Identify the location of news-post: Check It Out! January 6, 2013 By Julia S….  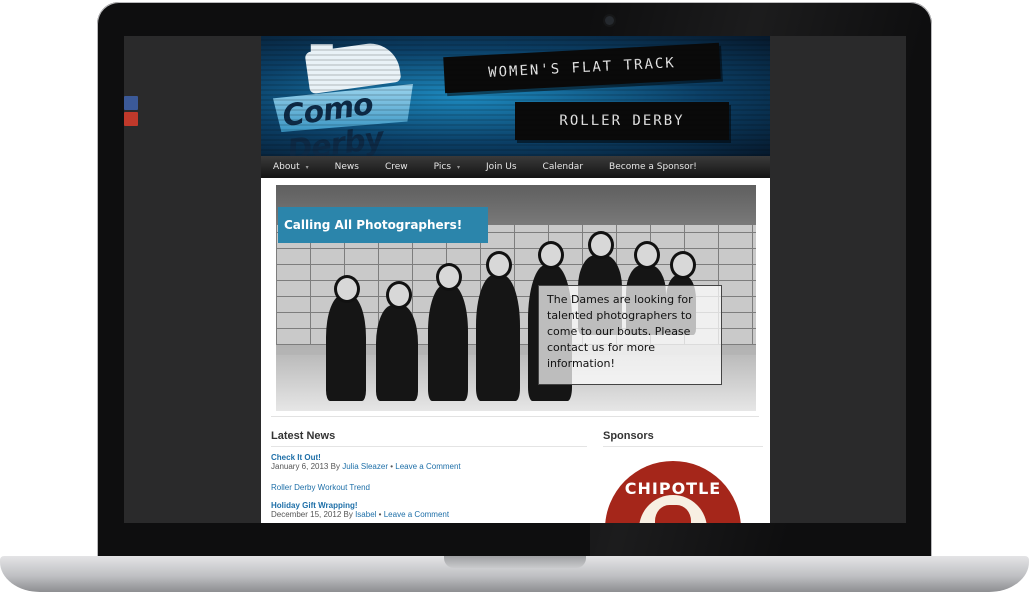
(429, 472).